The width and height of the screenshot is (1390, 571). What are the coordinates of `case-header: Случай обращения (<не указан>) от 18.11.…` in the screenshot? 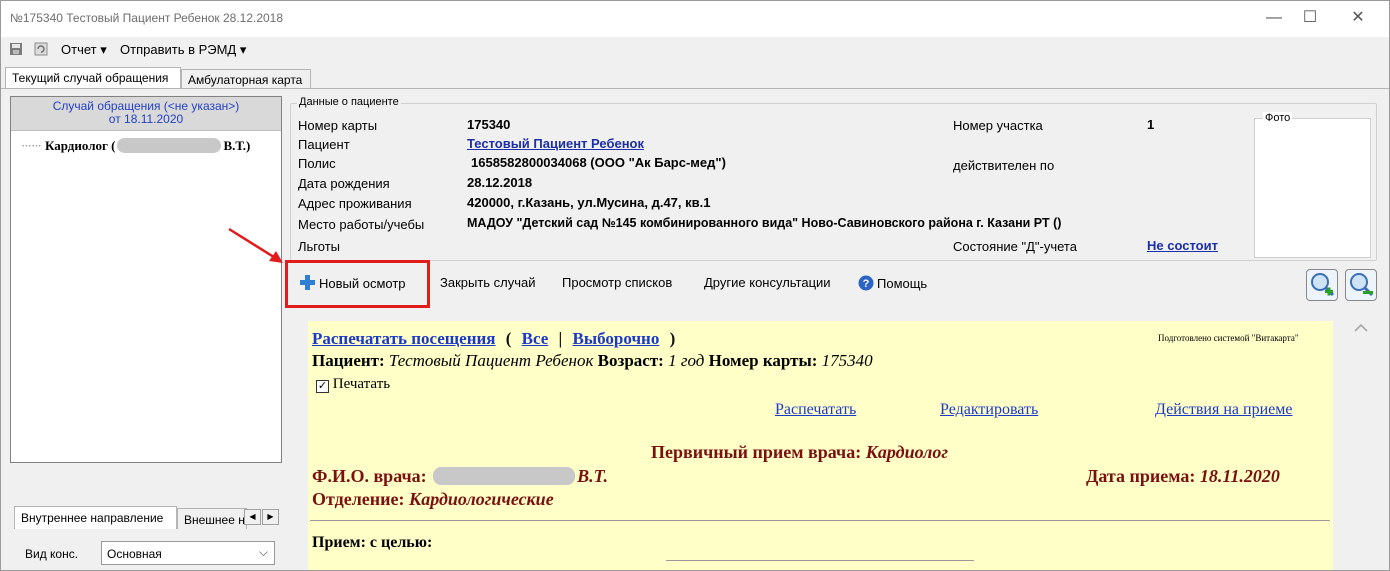 It's located at (146, 114).